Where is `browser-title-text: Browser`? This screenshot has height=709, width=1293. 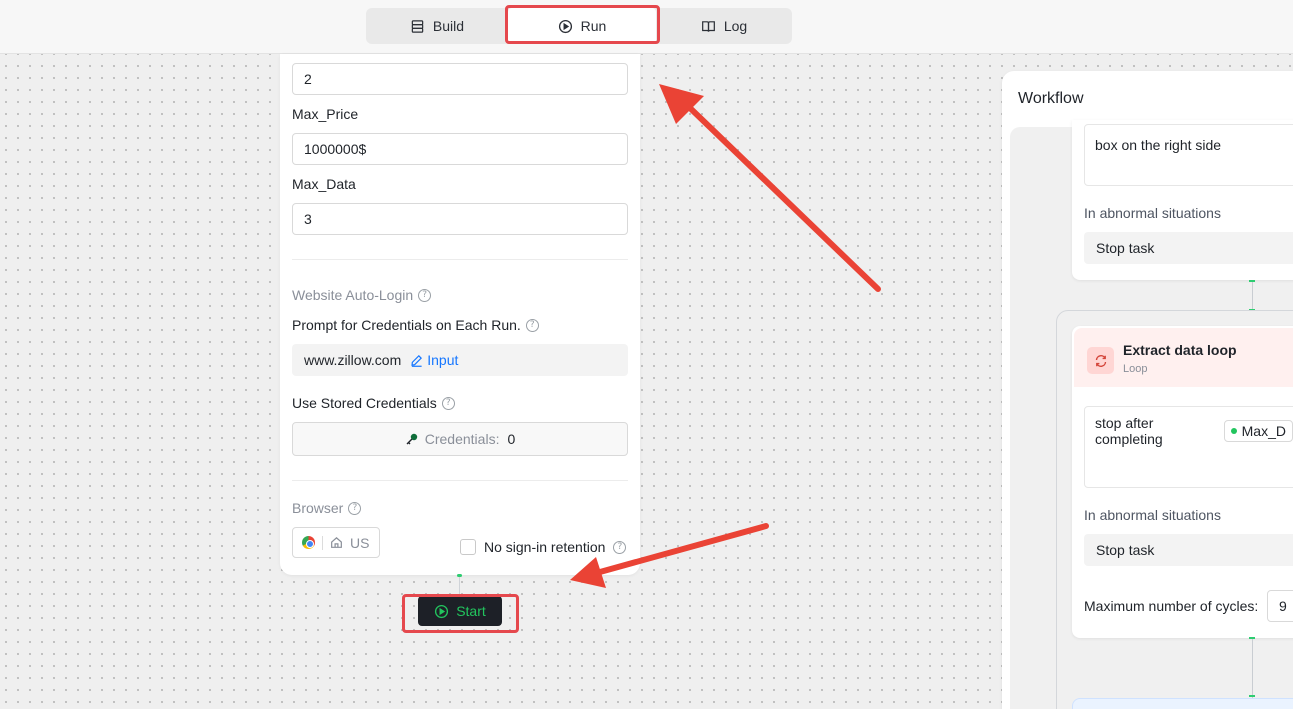 browser-title-text: Browser is located at coordinates (318, 508).